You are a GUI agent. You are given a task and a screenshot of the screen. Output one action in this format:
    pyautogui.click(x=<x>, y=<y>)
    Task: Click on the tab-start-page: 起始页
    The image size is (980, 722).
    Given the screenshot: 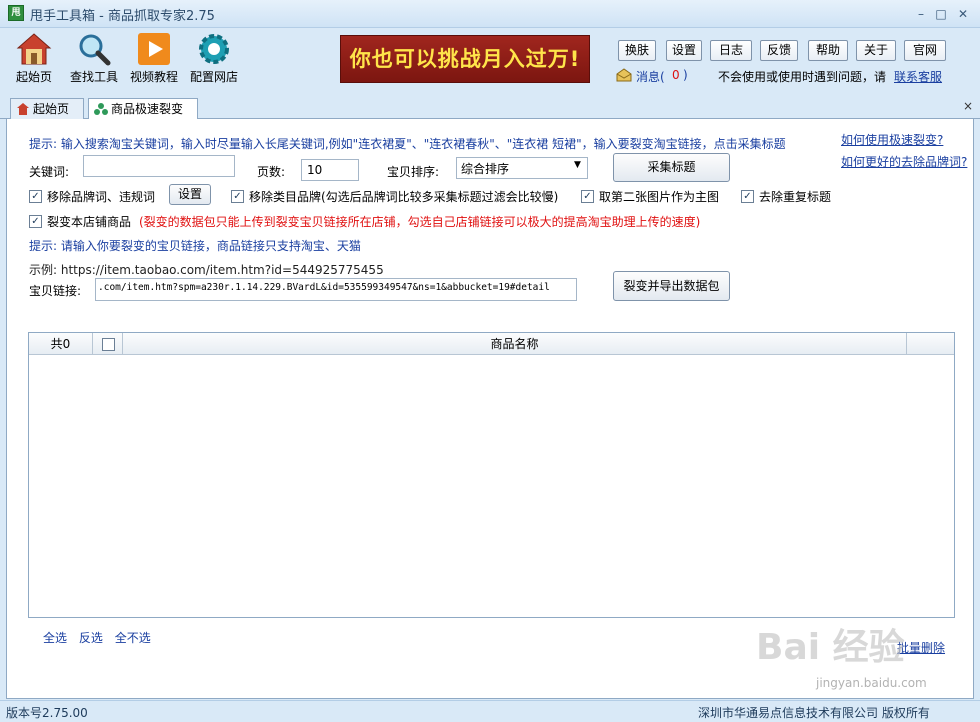 What is the action you would take?
    pyautogui.click(x=47, y=109)
    